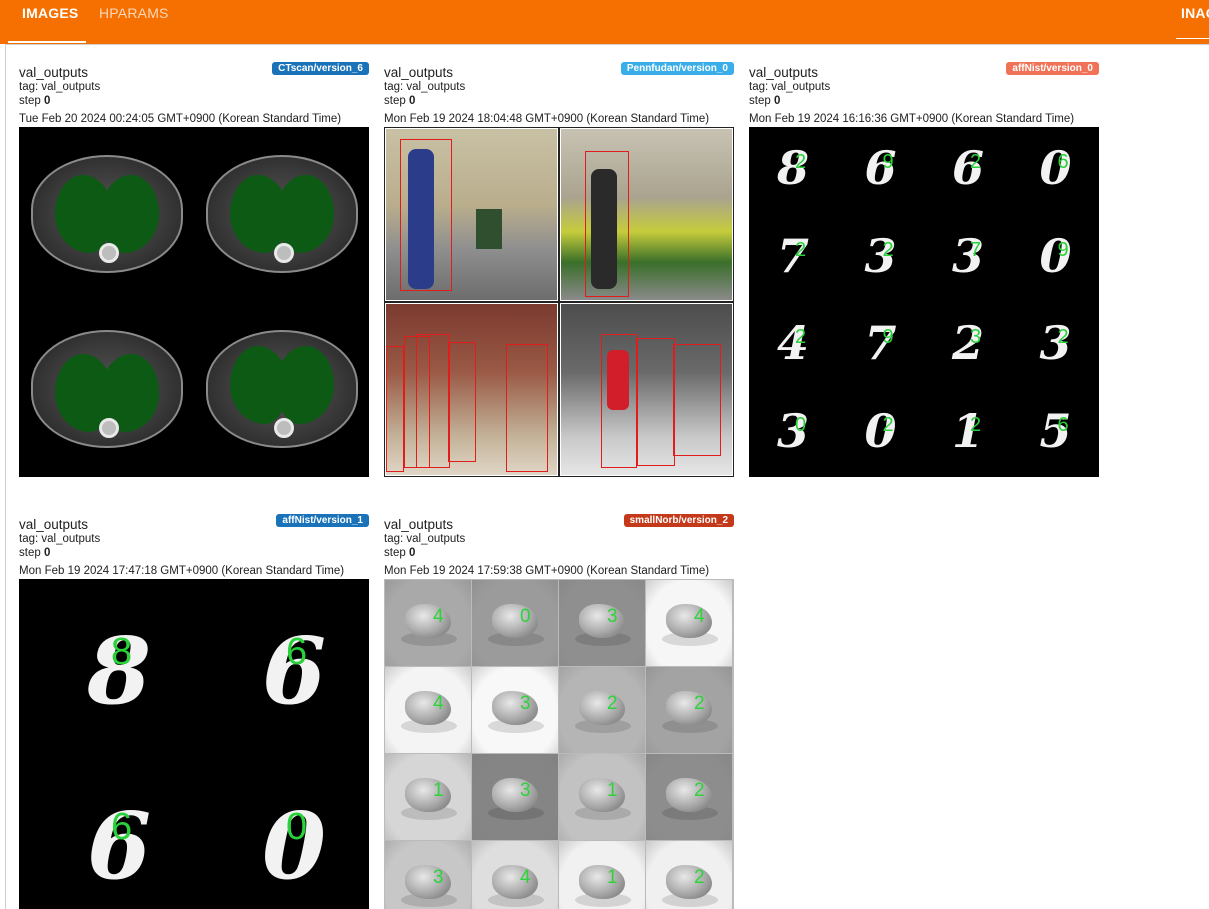 The image size is (1209, 909). What do you see at coordinates (924, 302) in the screenshot?
I see `digit-image-grid: 82696206723237094279233230021256` at bounding box center [924, 302].